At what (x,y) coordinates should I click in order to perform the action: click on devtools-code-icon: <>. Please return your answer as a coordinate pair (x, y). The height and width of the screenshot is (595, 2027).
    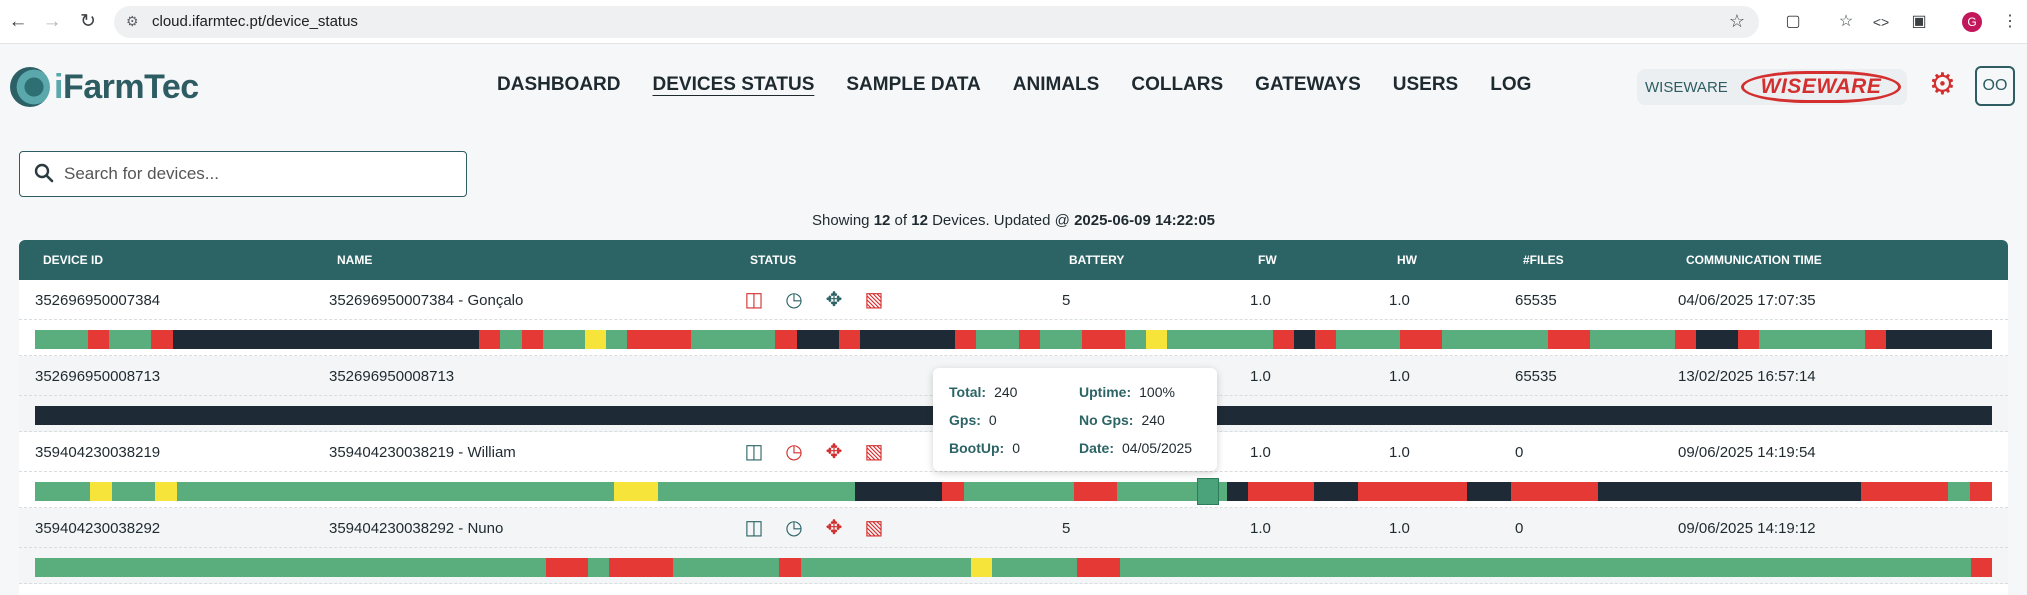
    Looking at the image, I should click on (1881, 22).